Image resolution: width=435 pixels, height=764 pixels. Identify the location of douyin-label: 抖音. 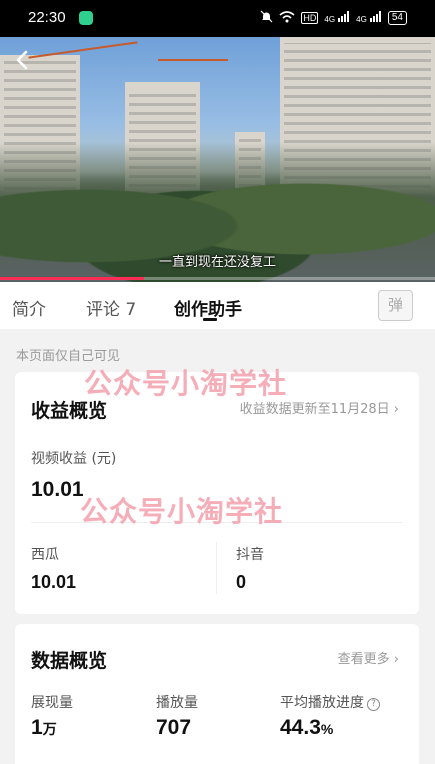
(250, 555).